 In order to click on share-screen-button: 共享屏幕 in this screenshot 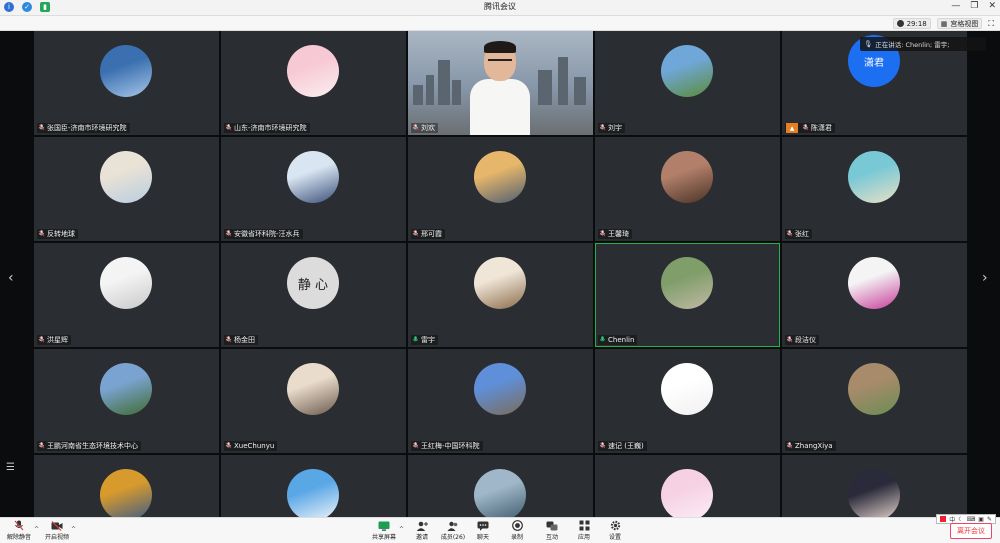, I will do `click(384, 530)`.